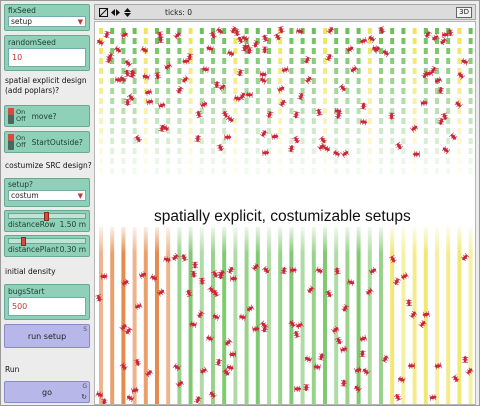 The image size is (480, 406). I want to click on distanceplant-slider: distancePlant 0.30 m, so click(47, 246).